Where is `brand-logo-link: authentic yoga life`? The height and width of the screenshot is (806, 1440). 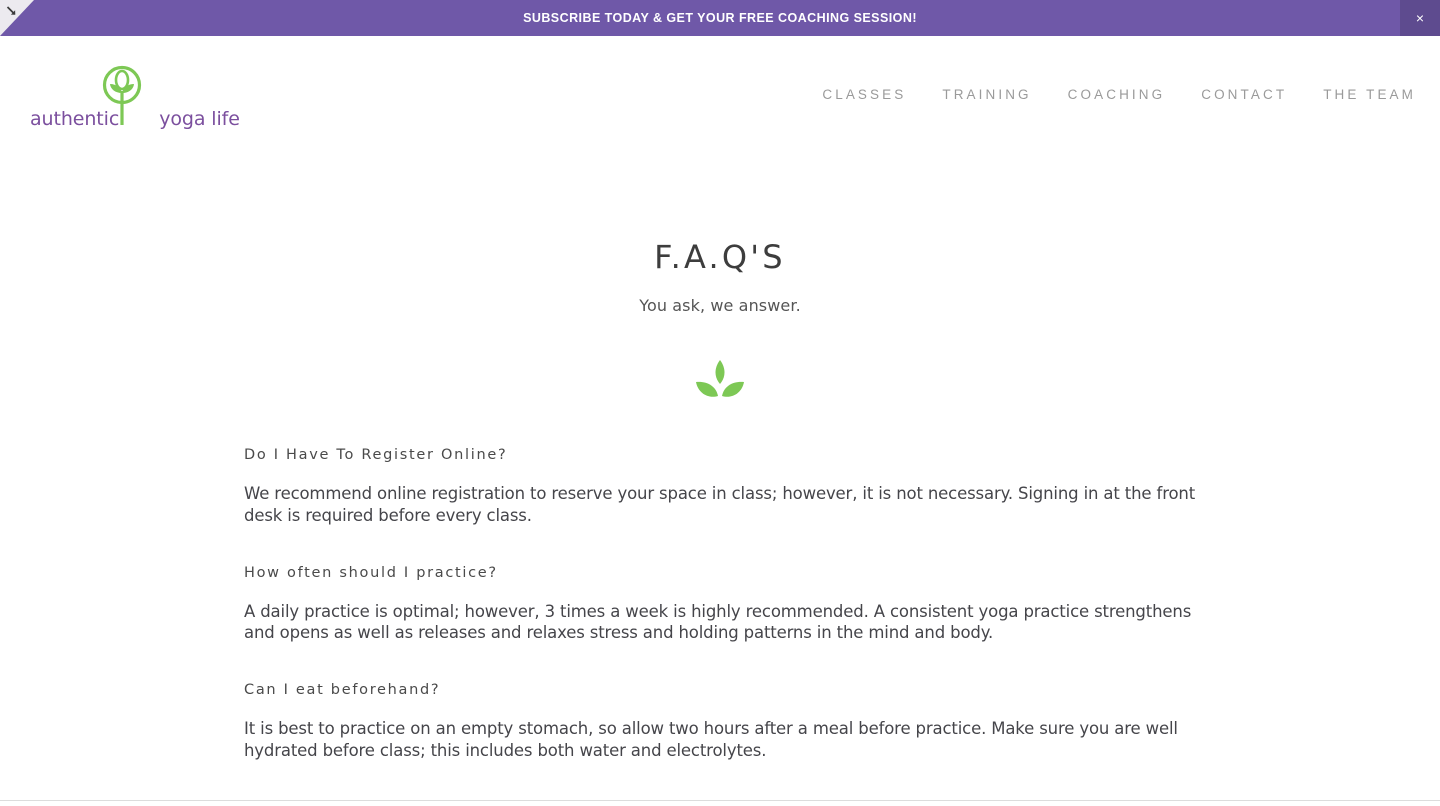 brand-logo-link: authentic yoga life is located at coordinates (135, 94).